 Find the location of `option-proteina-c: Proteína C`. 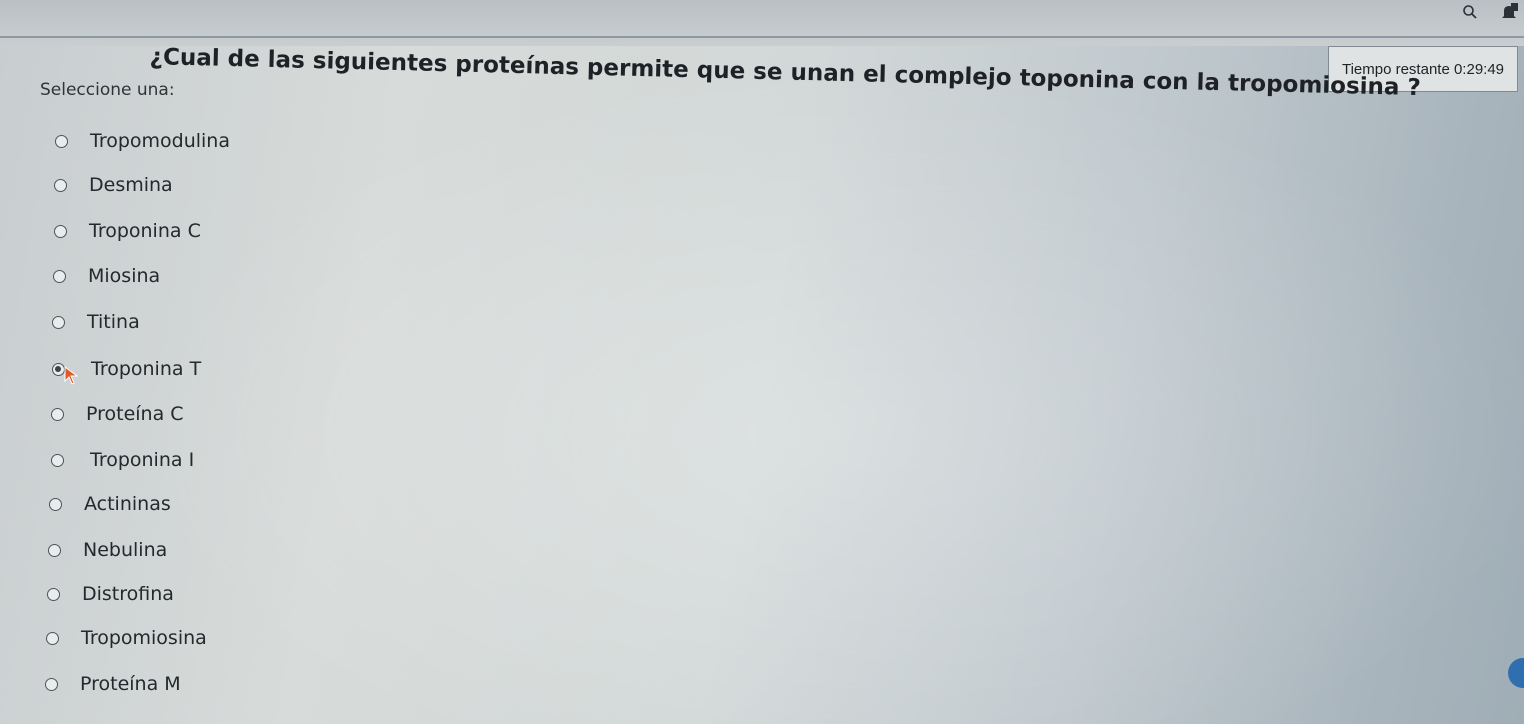

option-proteina-c: Proteína C is located at coordinates (117, 414).